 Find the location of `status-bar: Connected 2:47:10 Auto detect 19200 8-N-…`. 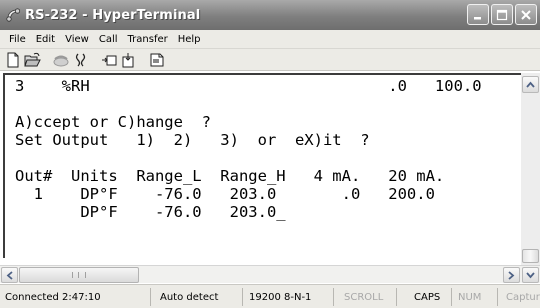

status-bar: Connected 2:47:10 Auto detect 19200 8-N-… is located at coordinates (270, 296).